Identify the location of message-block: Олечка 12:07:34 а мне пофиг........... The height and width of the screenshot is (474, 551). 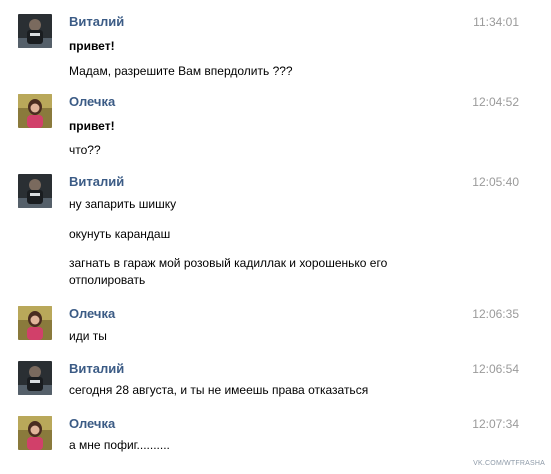
(275, 436).